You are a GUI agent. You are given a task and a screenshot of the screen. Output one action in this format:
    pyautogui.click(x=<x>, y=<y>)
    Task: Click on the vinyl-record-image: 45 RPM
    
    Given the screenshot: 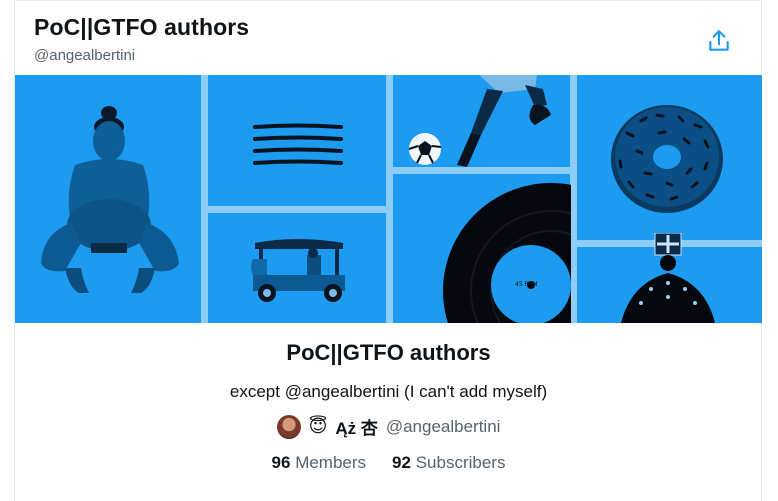 What is the action you would take?
    pyautogui.click(x=507, y=253)
    